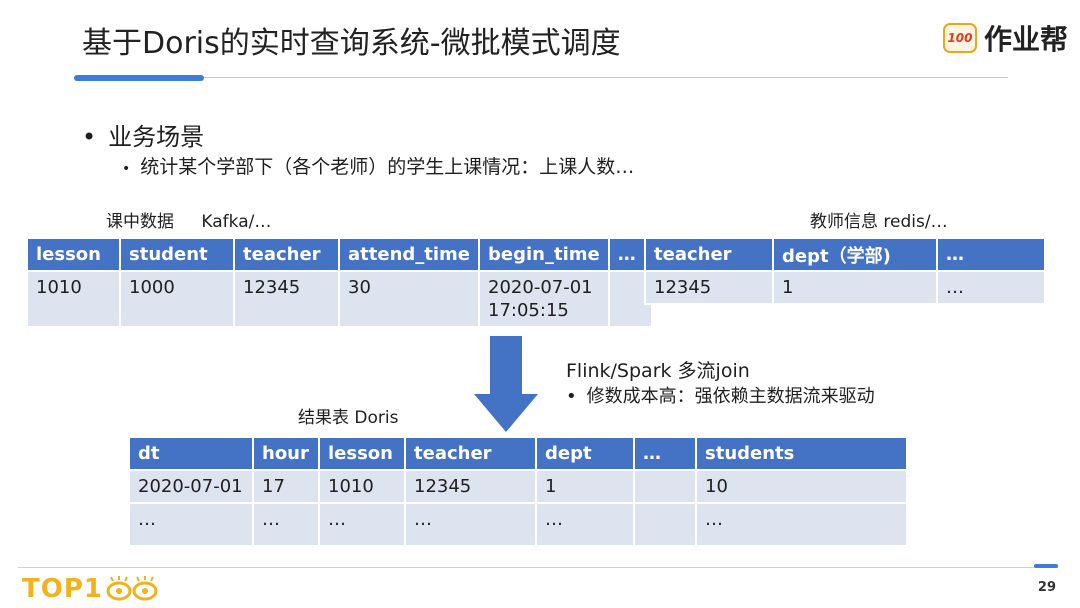  What do you see at coordinates (506, 384) in the screenshot?
I see `down-arrow-icon` at bounding box center [506, 384].